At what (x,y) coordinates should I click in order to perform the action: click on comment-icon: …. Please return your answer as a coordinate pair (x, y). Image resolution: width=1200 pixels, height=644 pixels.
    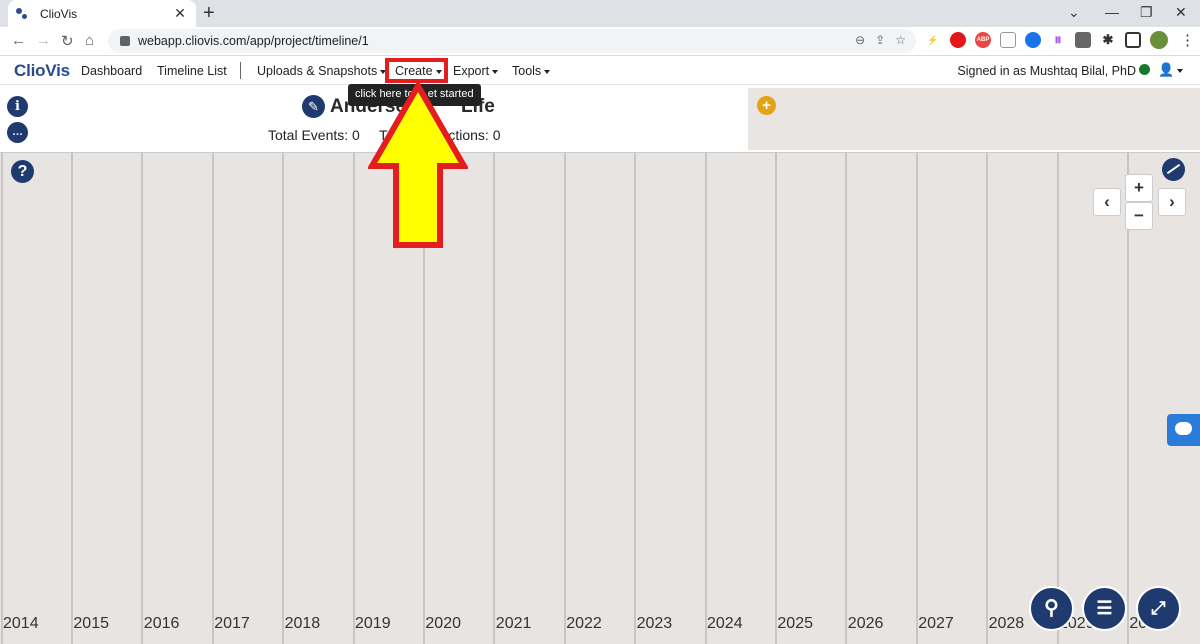
    Looking at the image, I should click on (17, 132).